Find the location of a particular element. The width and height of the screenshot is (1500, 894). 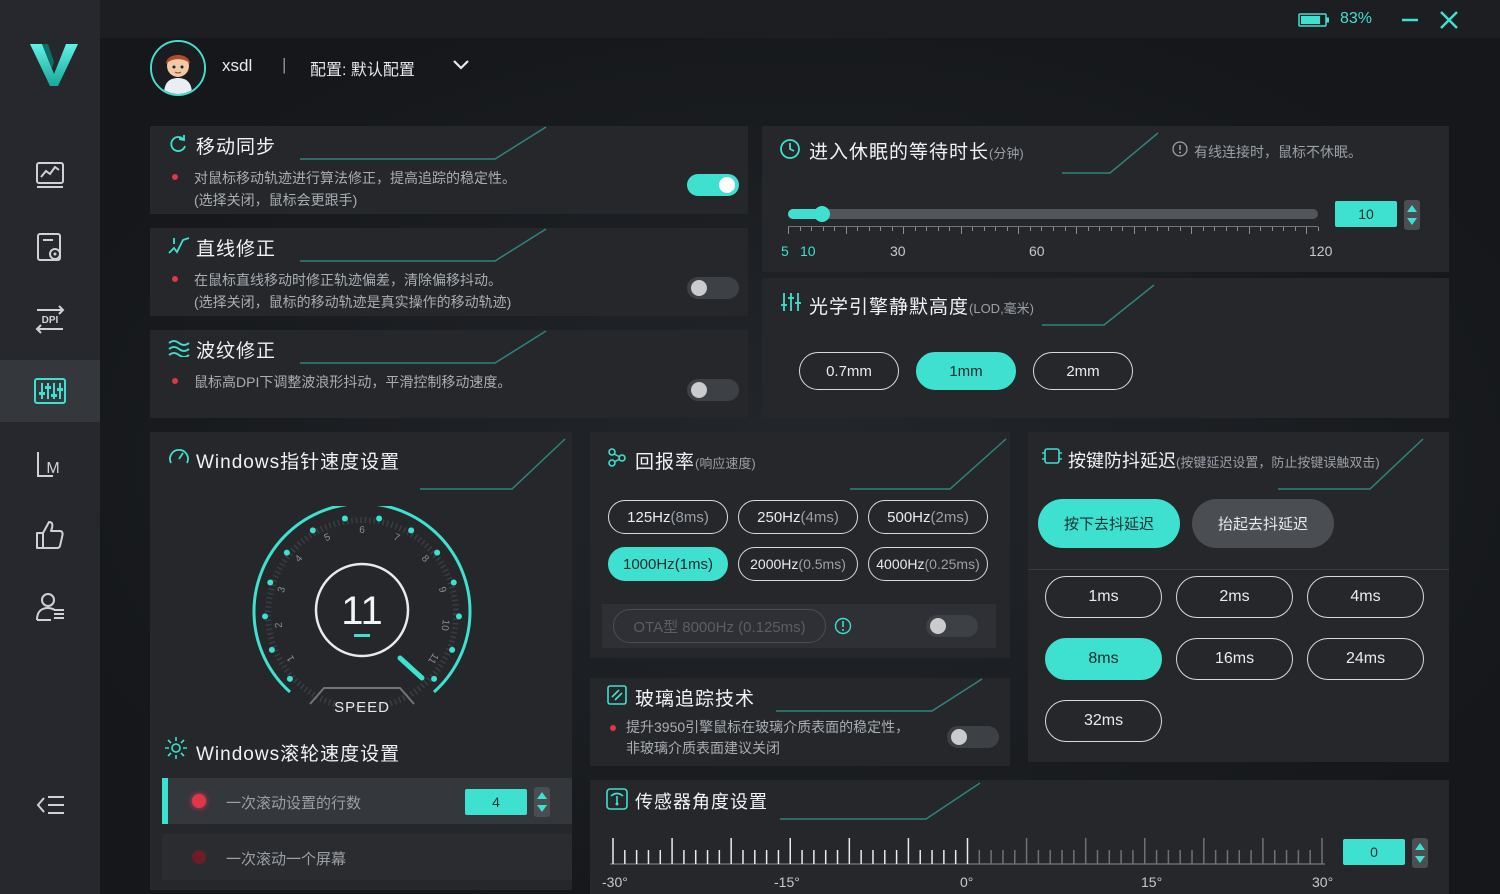

close-icon is located at coordinates (1449, 20).